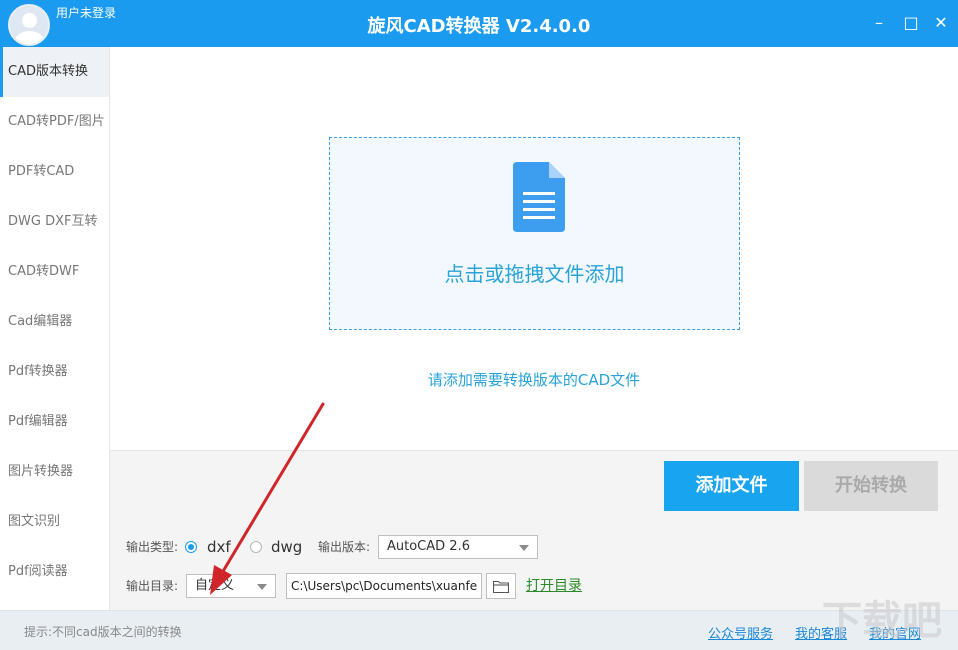  What do you see at coordinates (941, 23) in the screenshot?
I see `close-button: ✕` at bounding box center [941, 23].